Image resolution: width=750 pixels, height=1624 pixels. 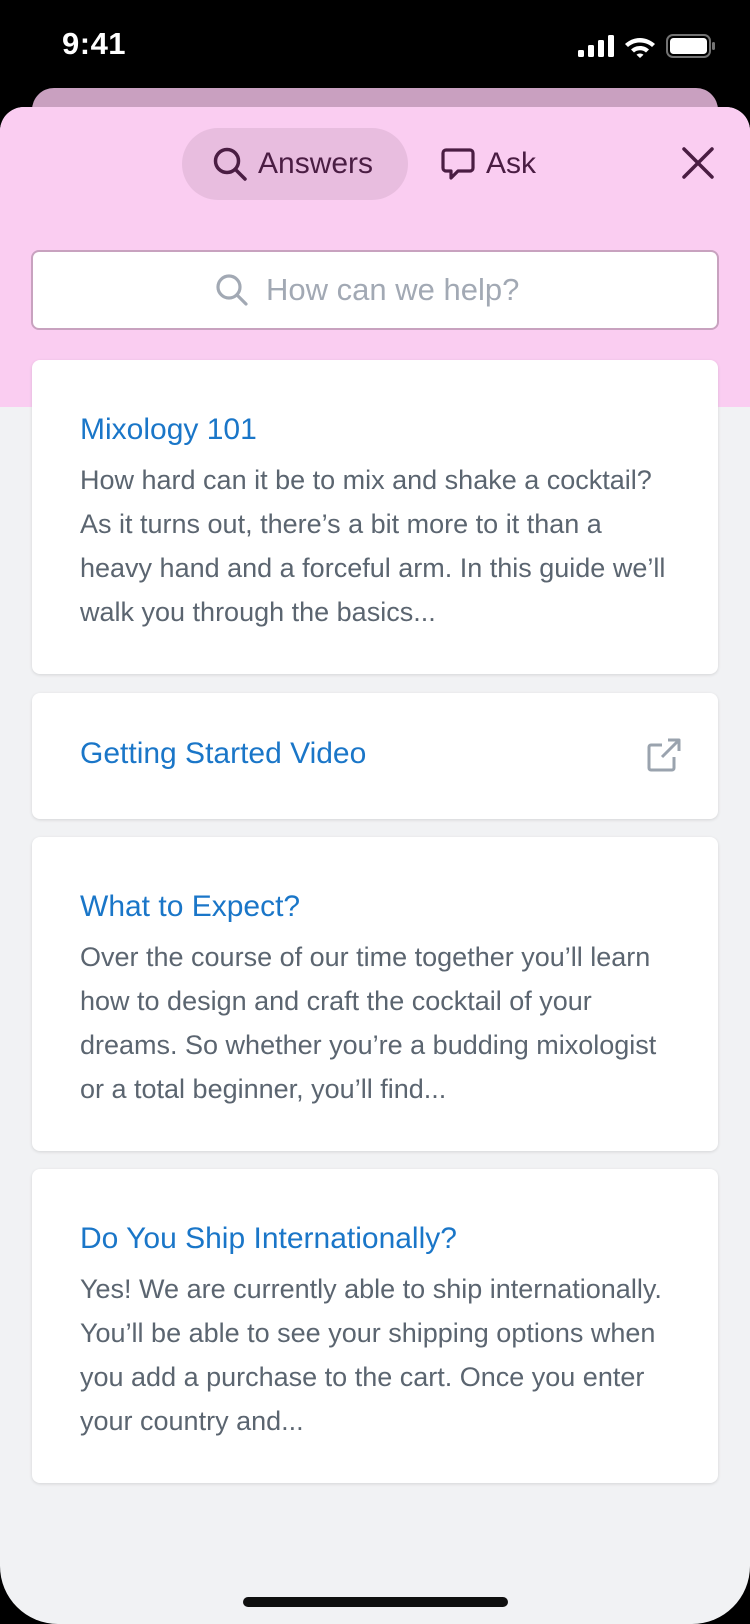 What do you see at coordinates (664, 755) in the screenshot?
I see `external-link-icon` at bounding box center [664, 755].